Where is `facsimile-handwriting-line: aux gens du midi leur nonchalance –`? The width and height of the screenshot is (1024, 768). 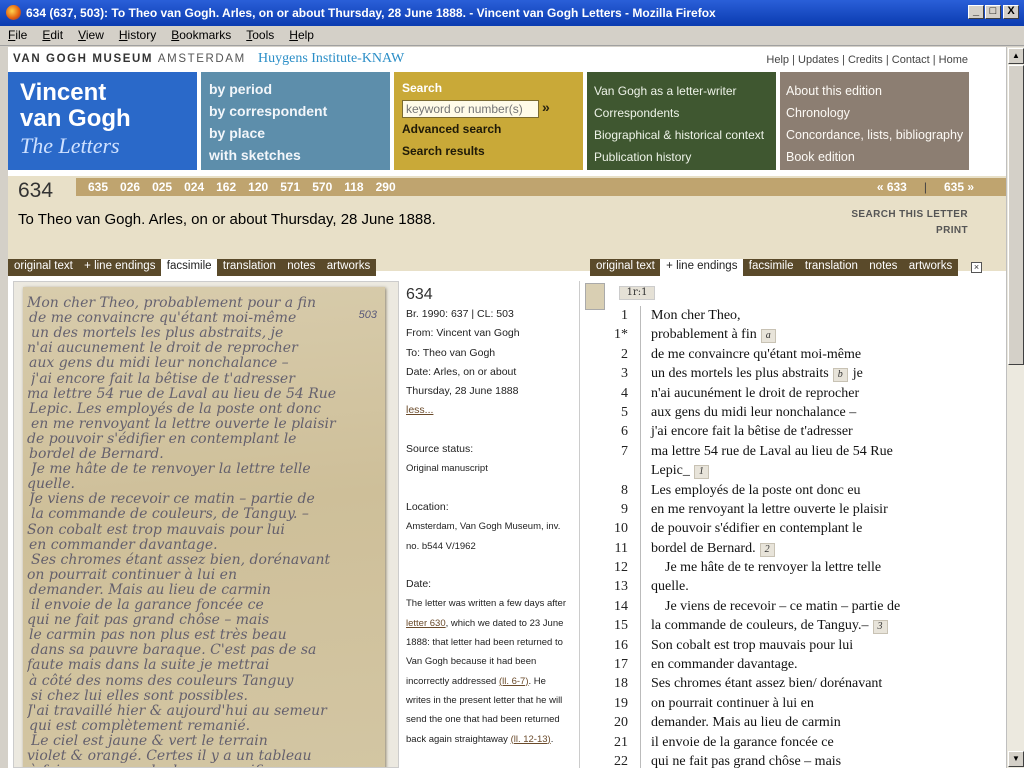 facsimile-handwriting-line: aux gens du midi leur nonchalance – is located at coordinates (159, 363).